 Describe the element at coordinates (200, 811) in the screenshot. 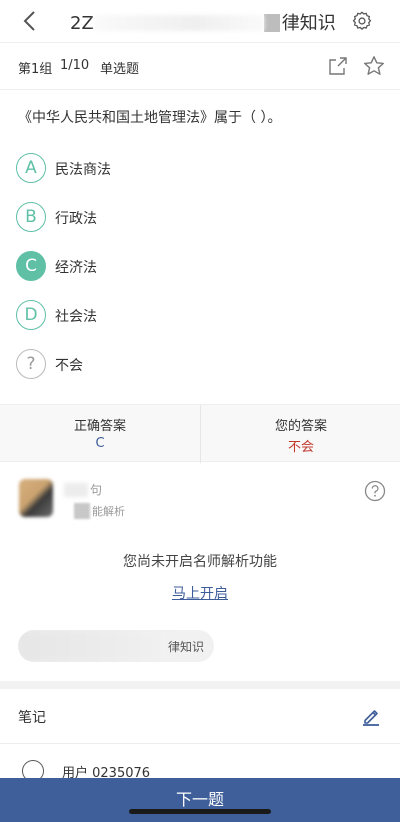

I see `home-indicator` at that location.